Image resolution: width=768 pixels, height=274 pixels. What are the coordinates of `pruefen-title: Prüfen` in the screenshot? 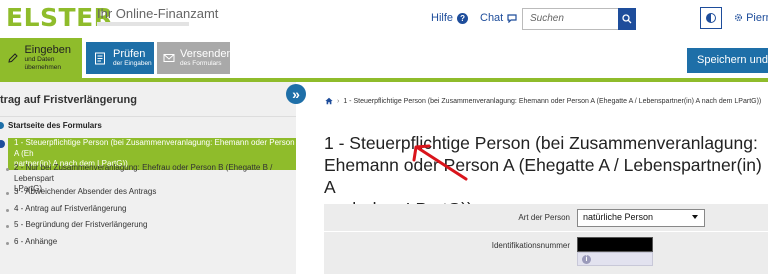 It's located at (129, 54).